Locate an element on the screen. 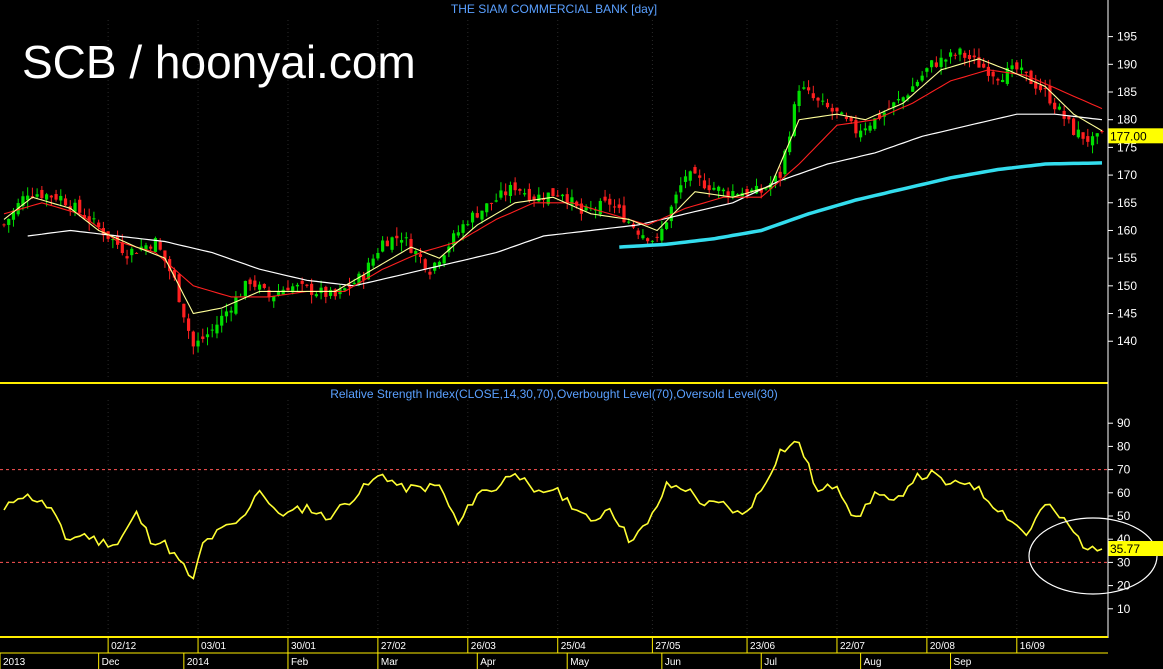  date-label: 23/06 is located at coordinates (762, 646).